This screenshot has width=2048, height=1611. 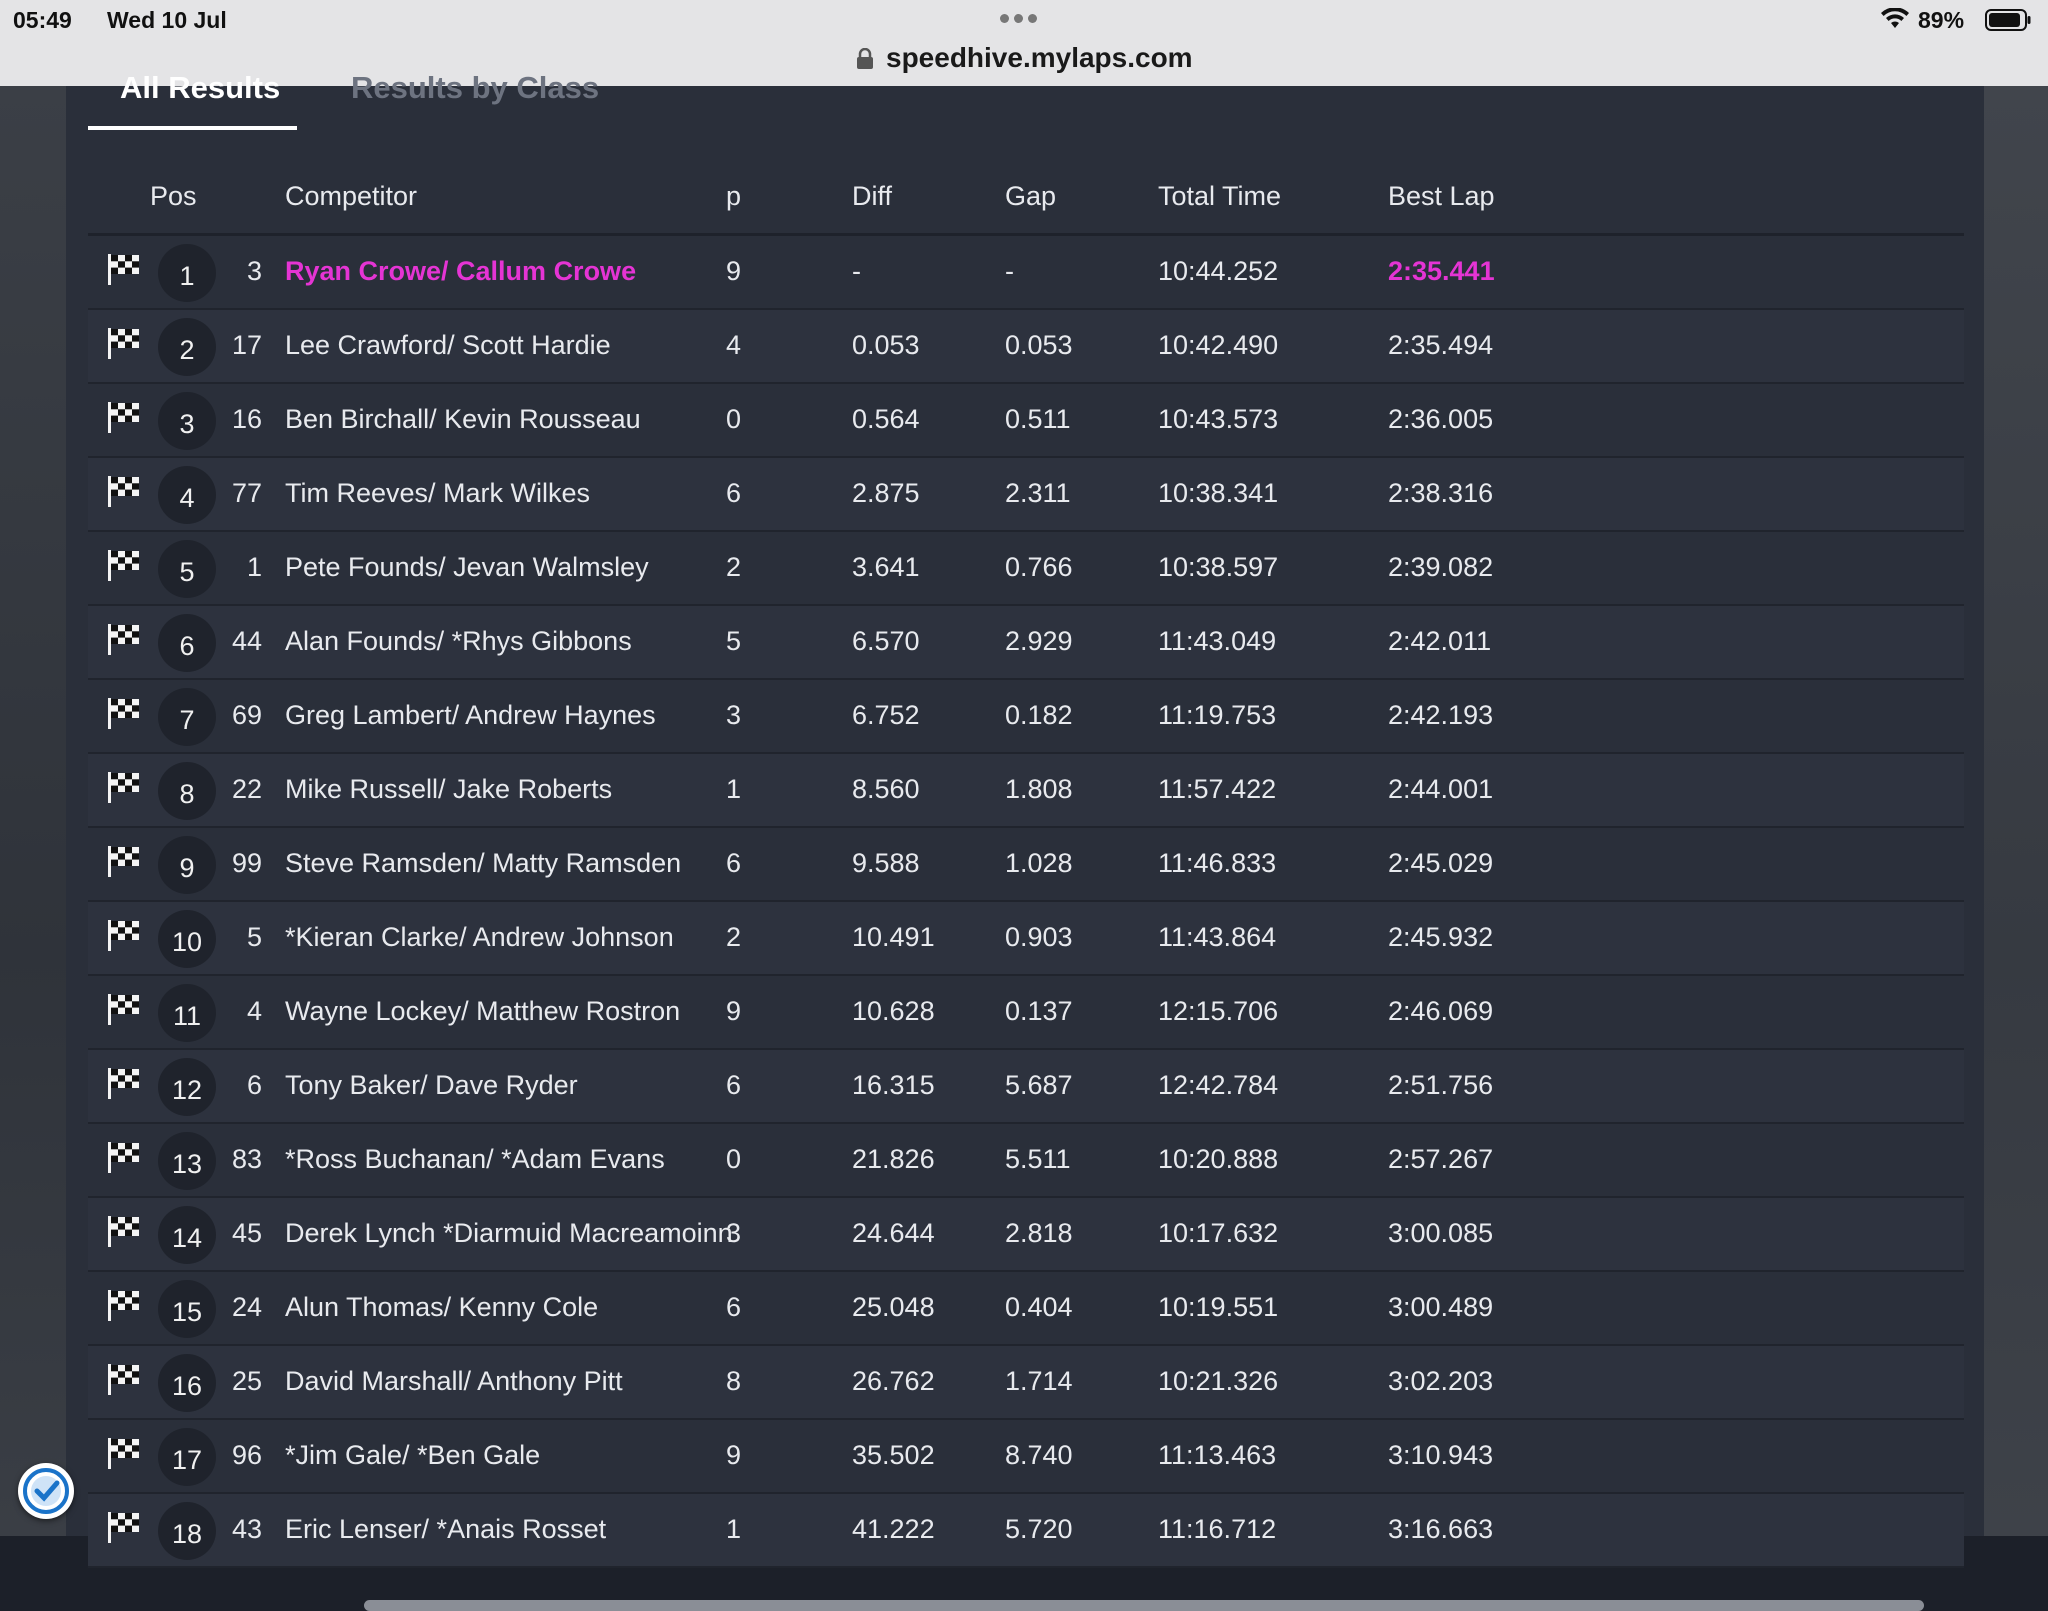 I want to click on best-lap-value: 2:35.441, so click(x=1441, y=271).